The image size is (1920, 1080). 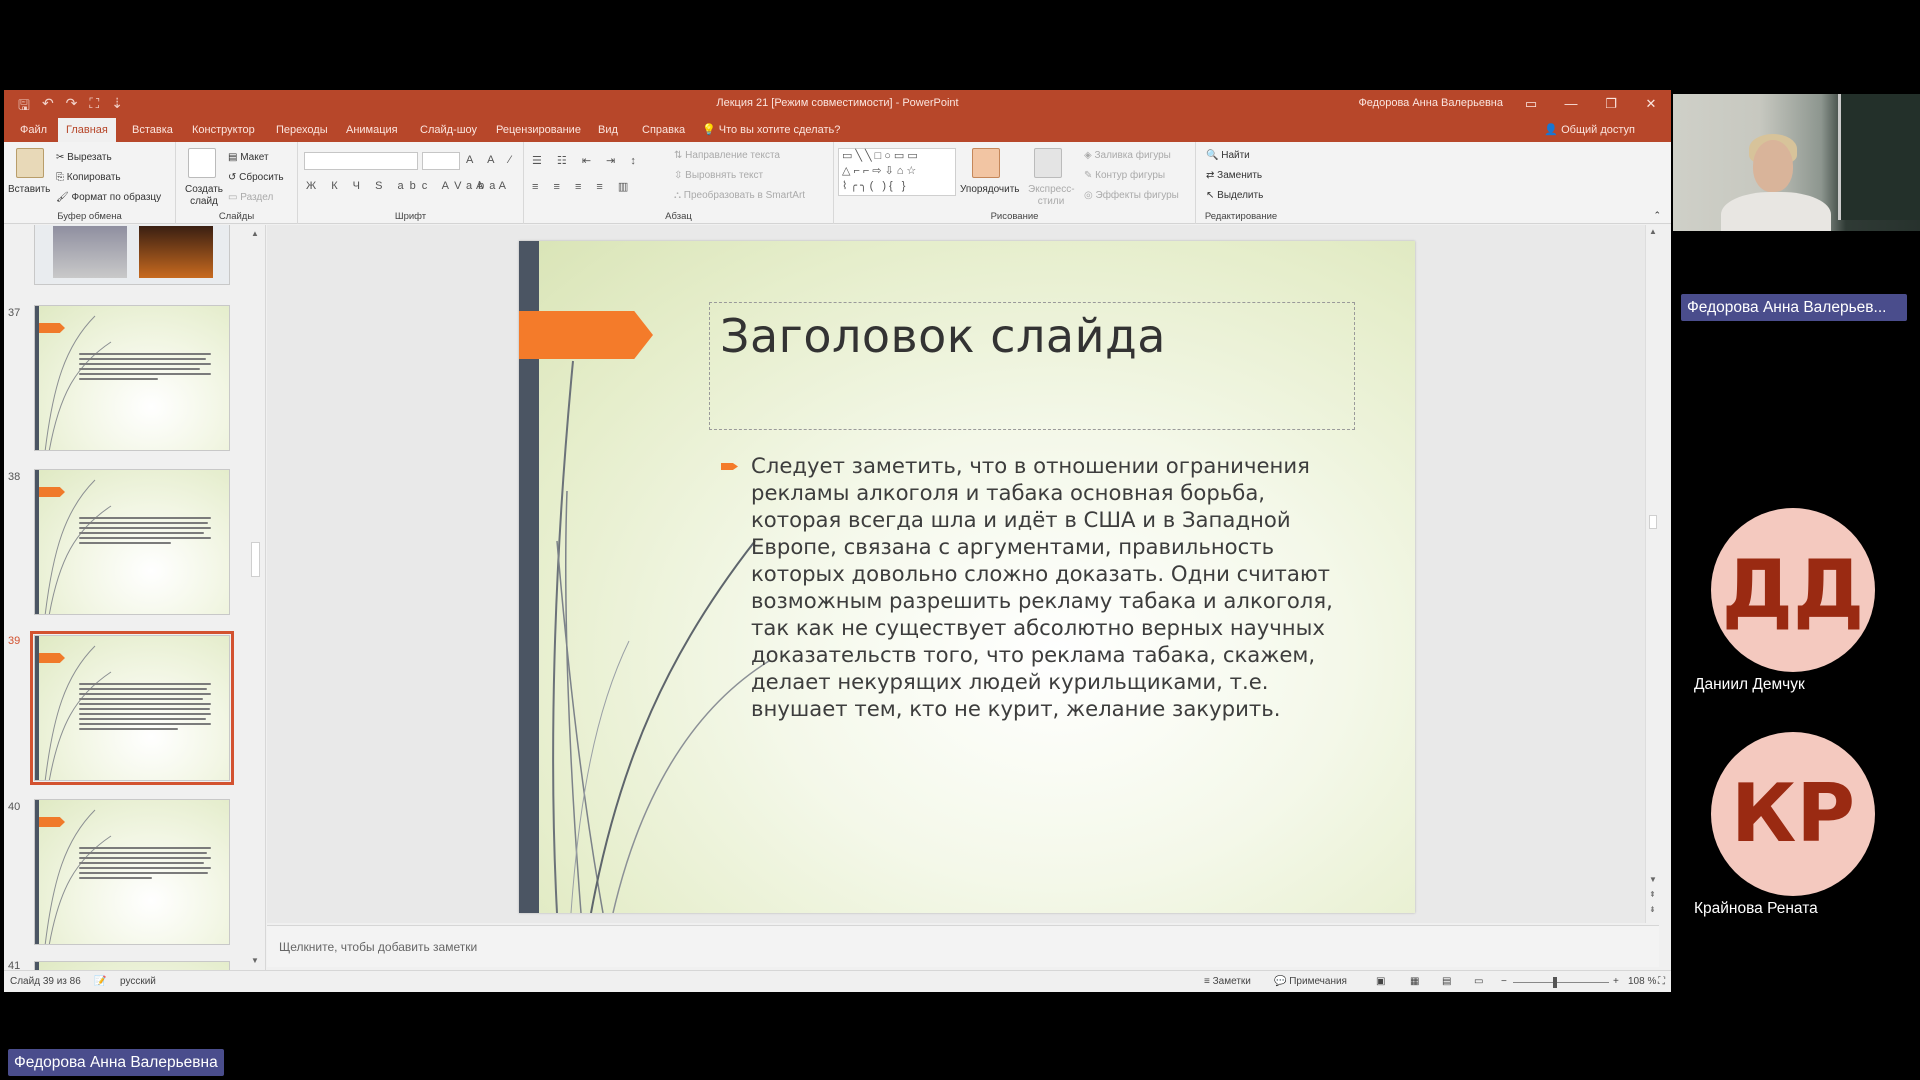 What do you see at coordinates (1131, 195) in the screenshot?
I see `shape-effects-button: ◎ Эффекты фигуры` at bounding box center [1131, 195].